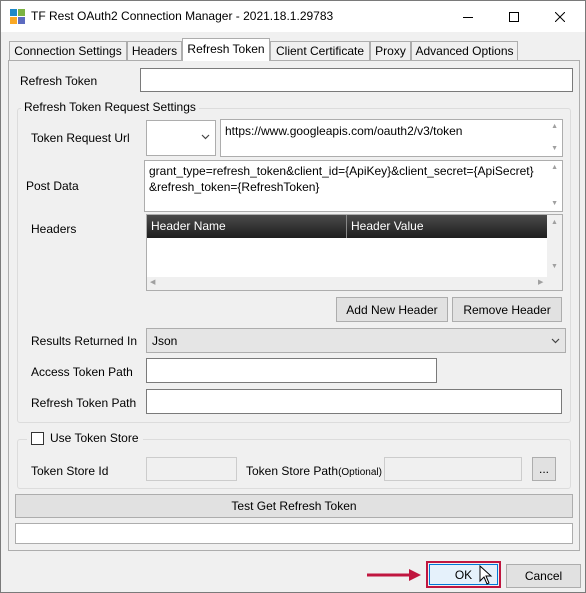  I want to click on column-header-name: Header Name, so click(247, 226).